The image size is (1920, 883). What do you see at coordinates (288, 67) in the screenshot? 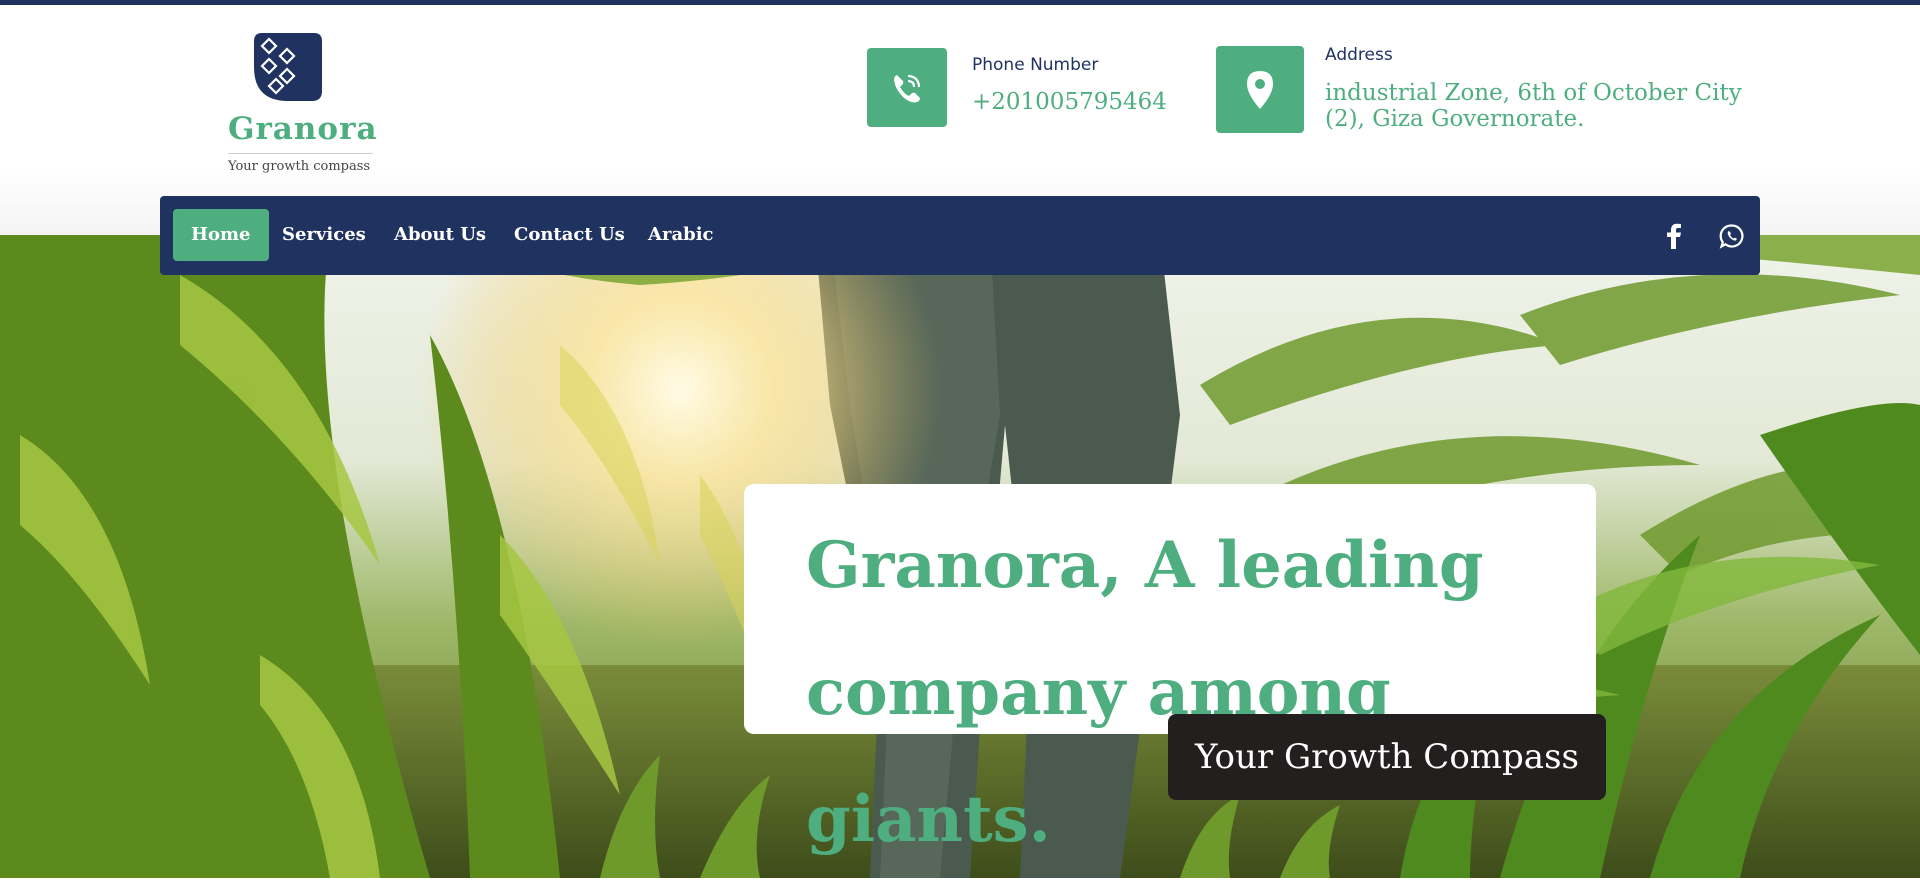
I see `logo-mark-icon` at bounding box center [288, 67].